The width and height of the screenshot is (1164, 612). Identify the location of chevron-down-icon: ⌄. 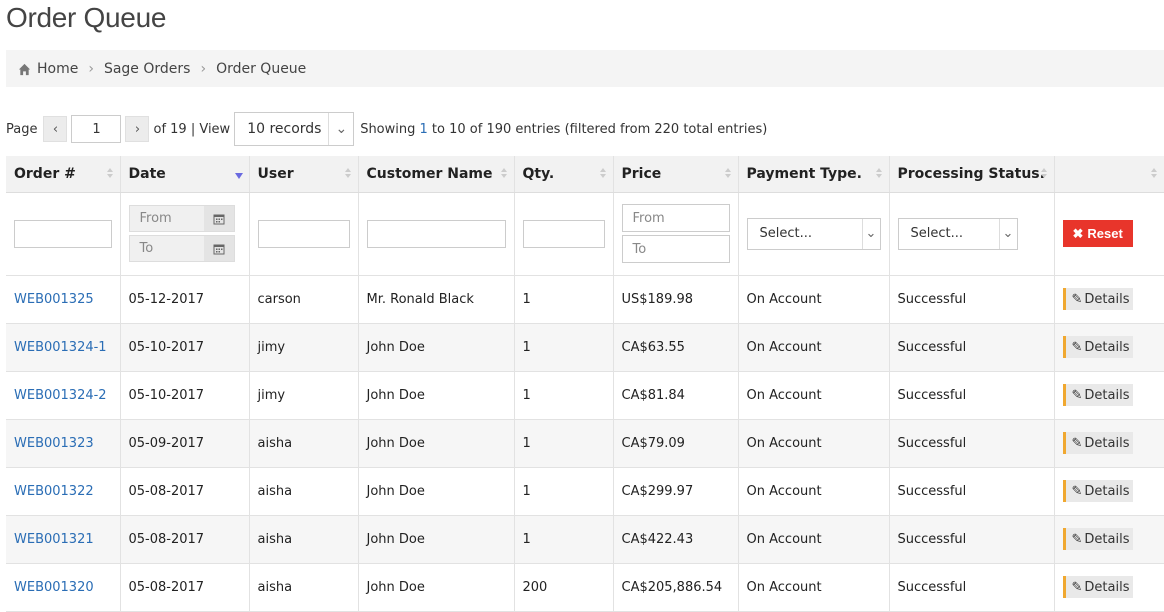
(1007, 233).